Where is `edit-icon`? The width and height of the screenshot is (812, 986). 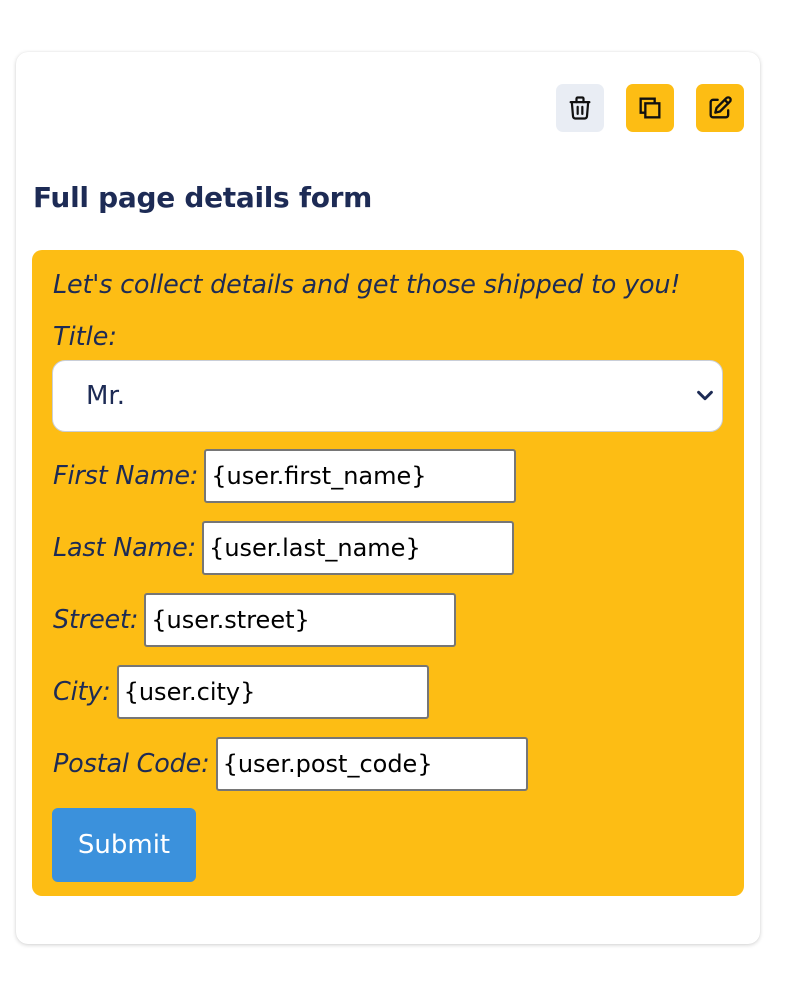
edit-icon is located at coordinates (720, 107).